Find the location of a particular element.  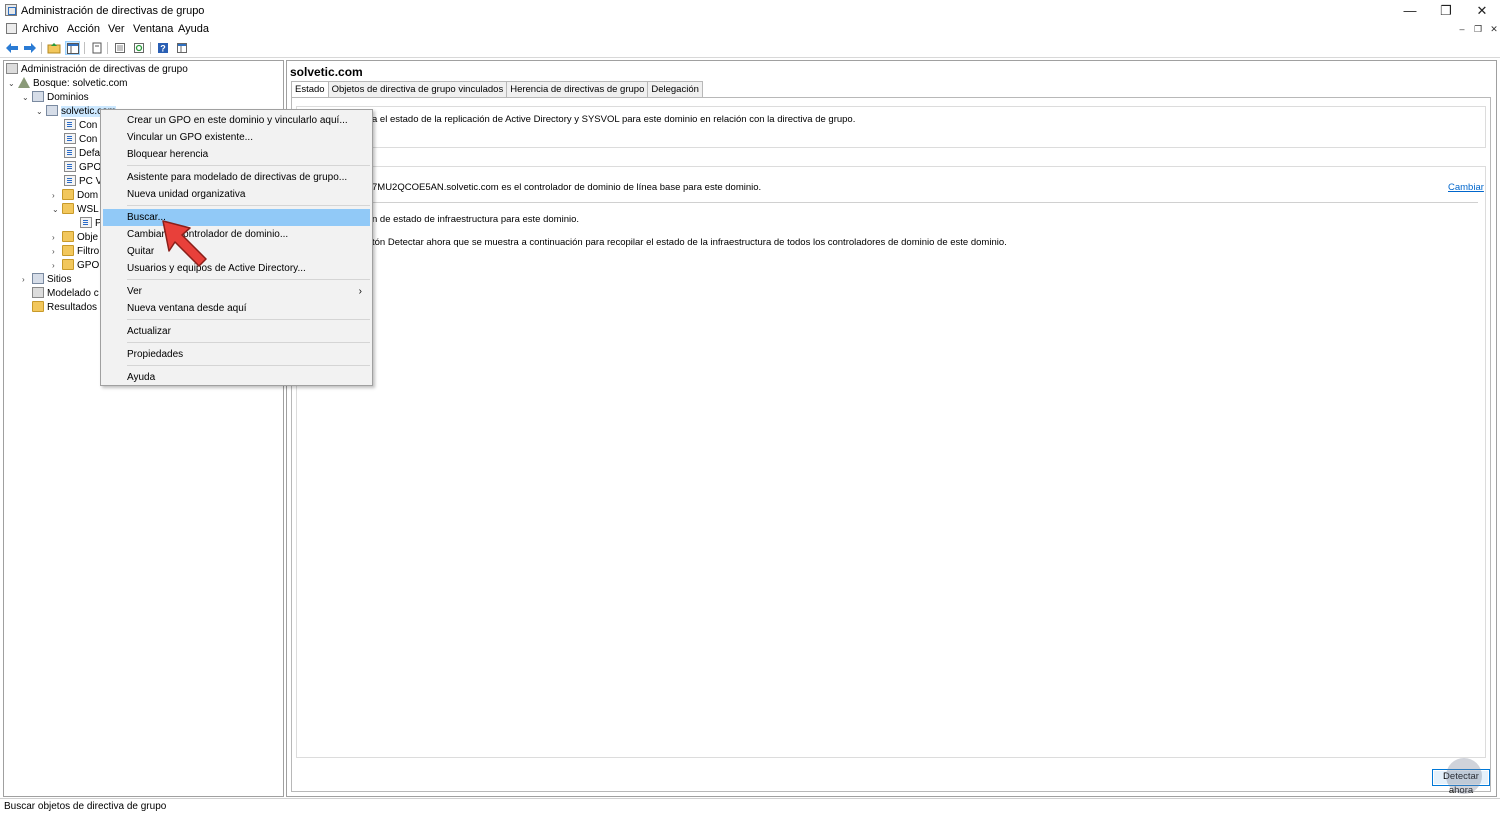

sites-icon is located at coordinates (38, 278).